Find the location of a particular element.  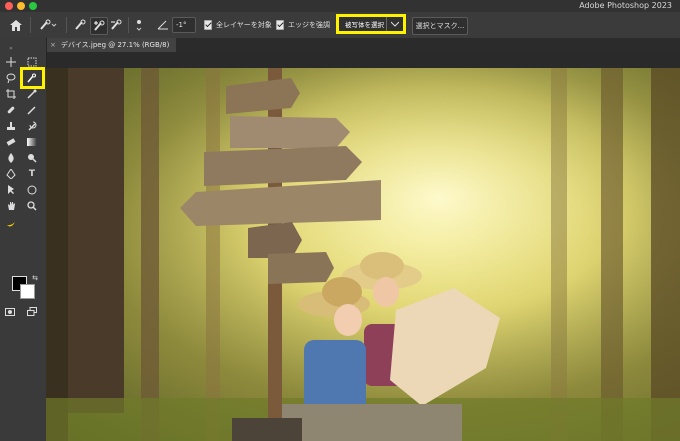

banana-icon is located at coordinates (11, 224).